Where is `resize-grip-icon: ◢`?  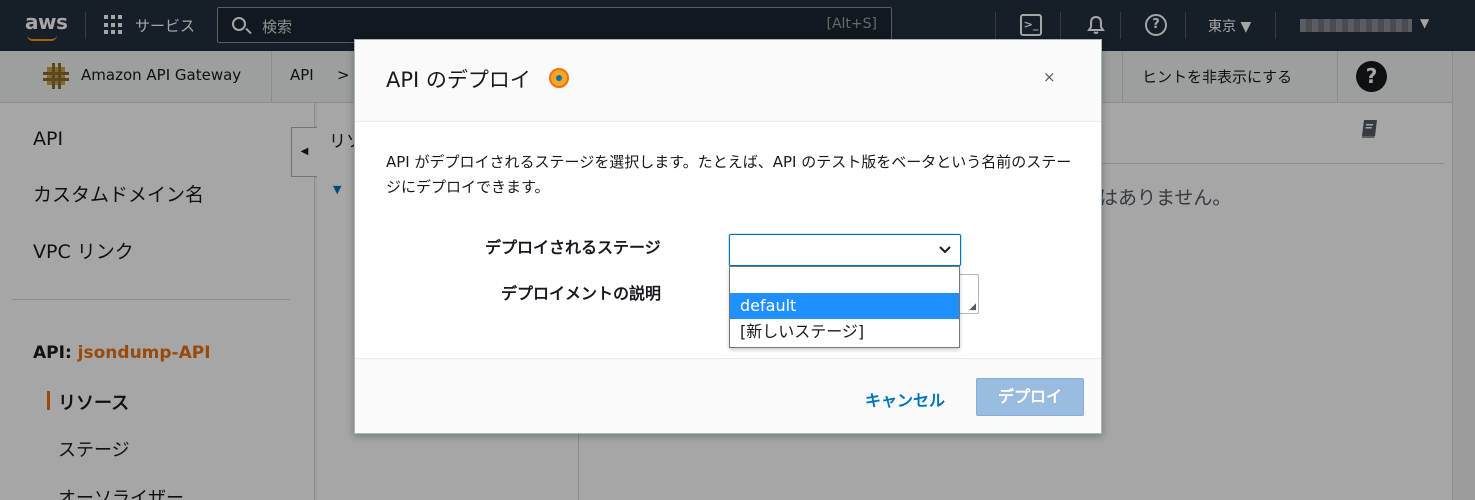
resize-grip-icon: ◢ is located at coordinates (972, 307).